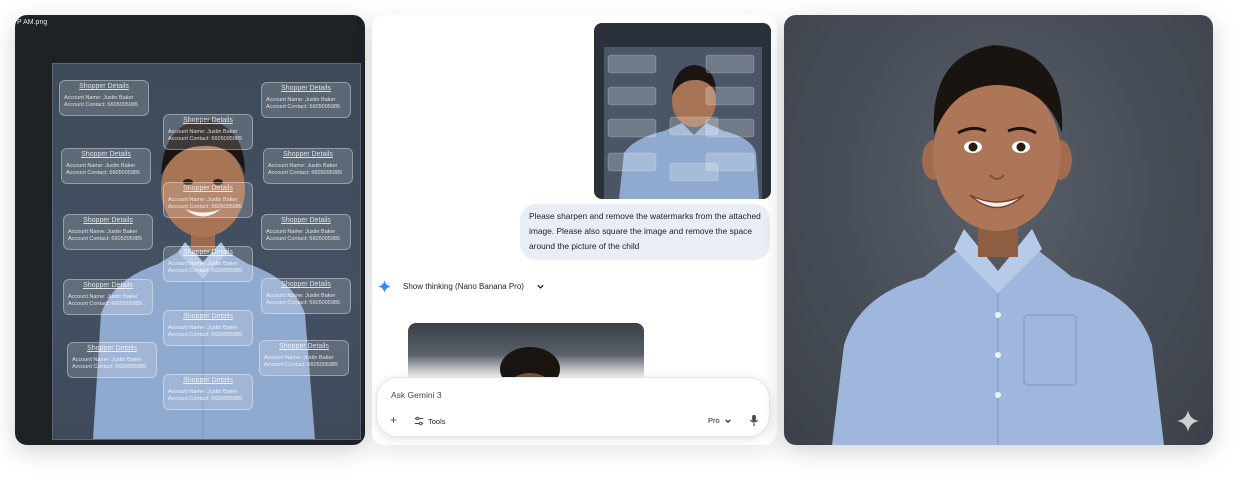 This screenshot has height=480, width=1249. I want to click on model-selector: Pro, so click(720, 420).